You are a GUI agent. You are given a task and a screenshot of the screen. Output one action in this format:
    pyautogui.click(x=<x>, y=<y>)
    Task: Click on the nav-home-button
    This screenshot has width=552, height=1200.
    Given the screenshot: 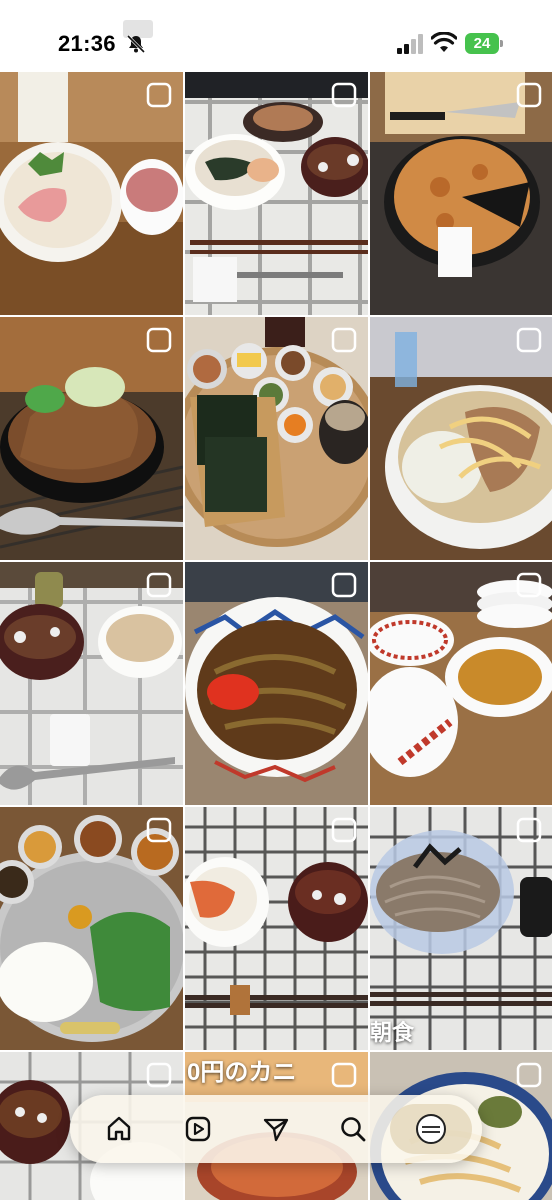 What is the action you would take?
    pyautogui.click(x=119, y=1129)
    